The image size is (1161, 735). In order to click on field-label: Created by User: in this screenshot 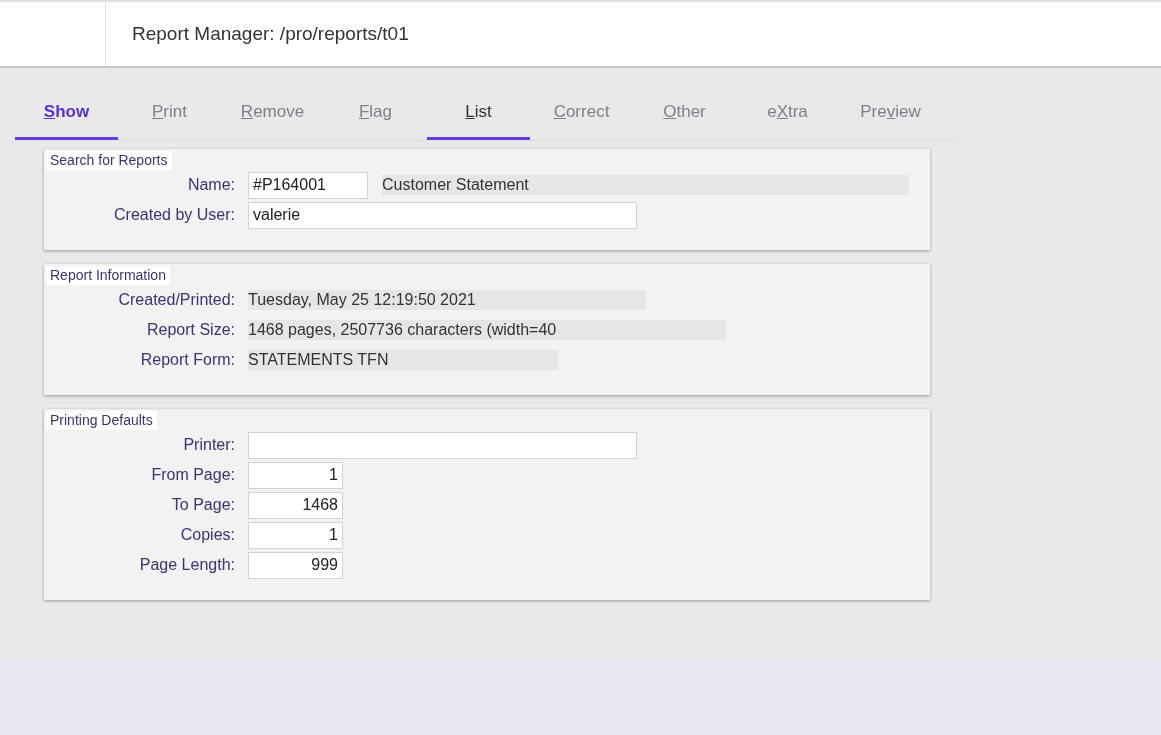, I will do `click(174, 215)`.